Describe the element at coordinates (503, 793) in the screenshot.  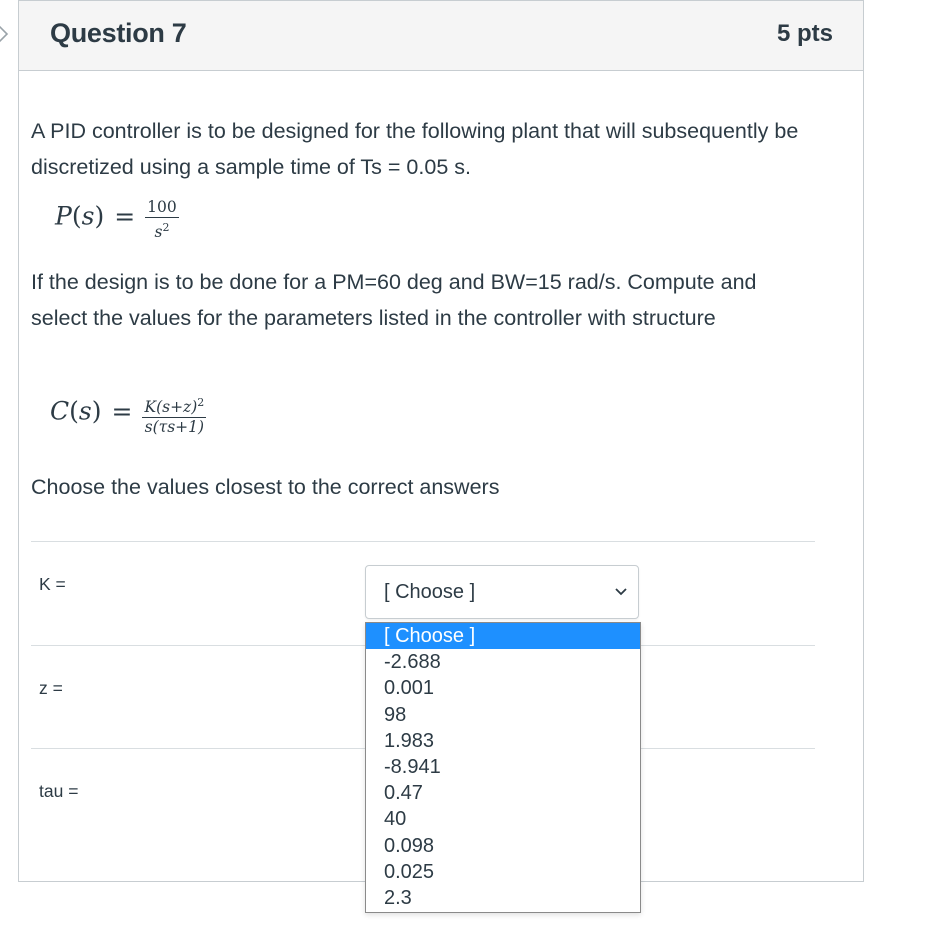
I see `dropdown-option: 0.47` at that location.